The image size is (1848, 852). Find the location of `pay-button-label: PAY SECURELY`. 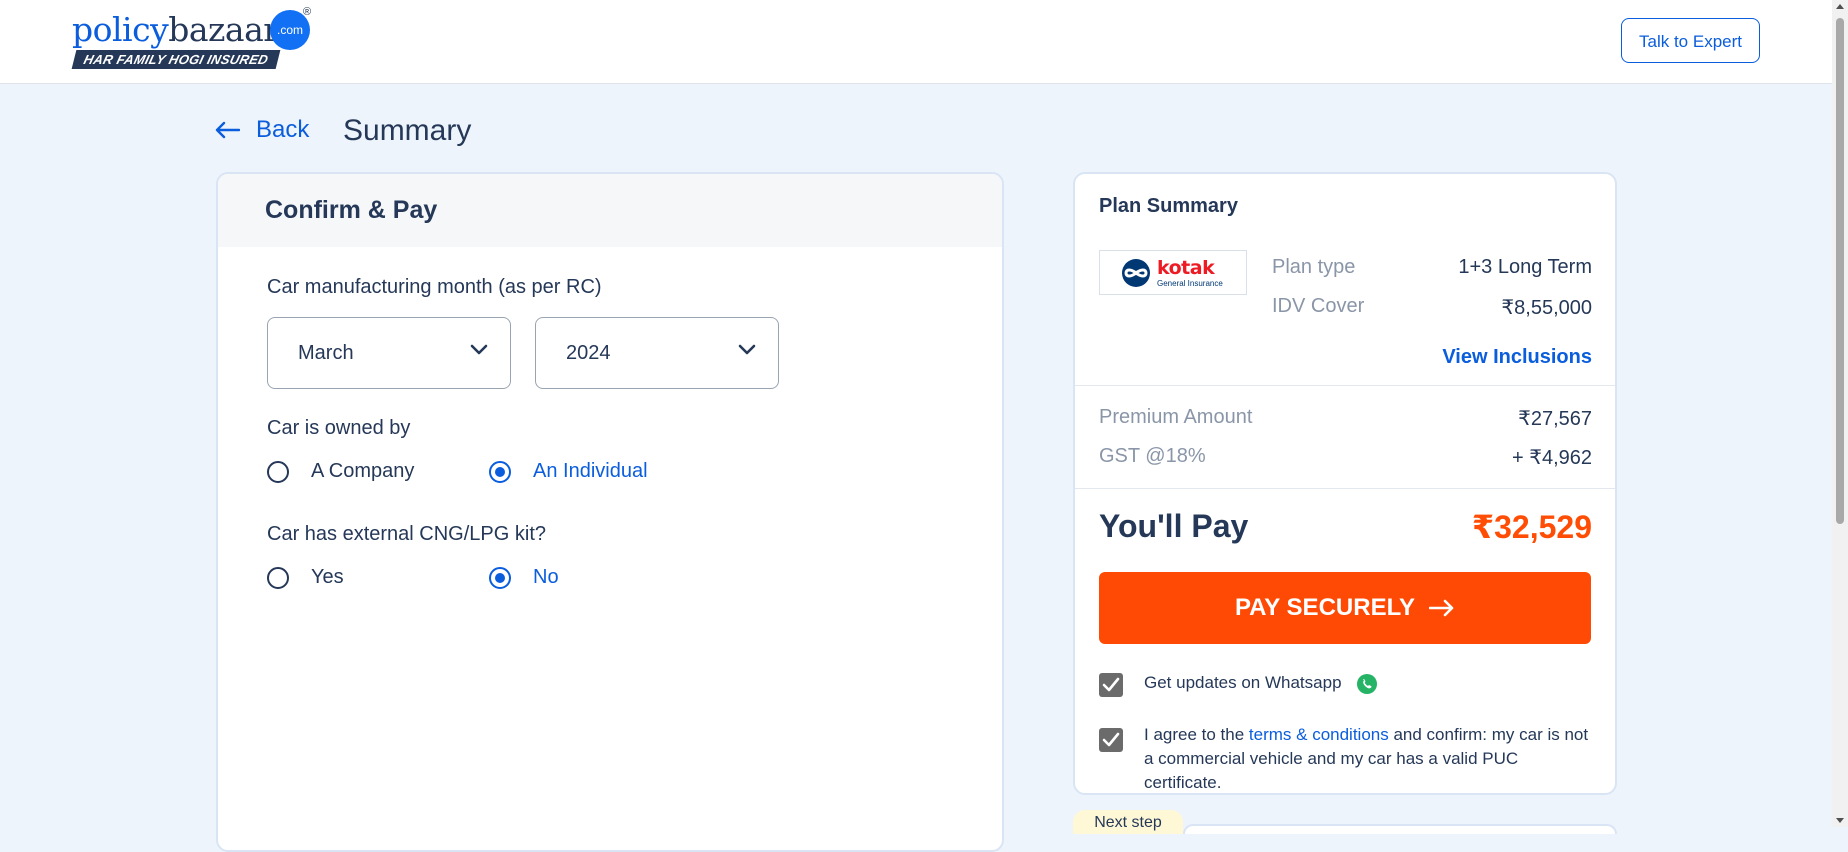

pay-button-label: PAY SECURELY is located at coordinates (1325, 607).